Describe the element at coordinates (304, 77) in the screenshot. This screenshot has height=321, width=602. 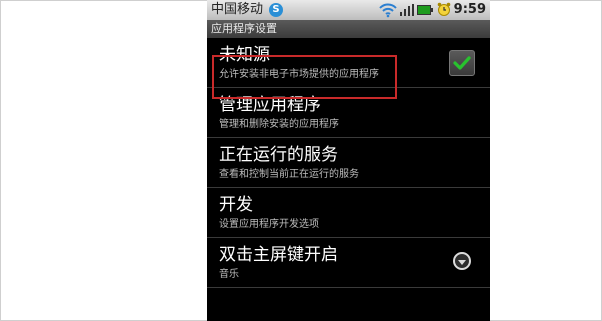
I see `highlight-box` at that location.